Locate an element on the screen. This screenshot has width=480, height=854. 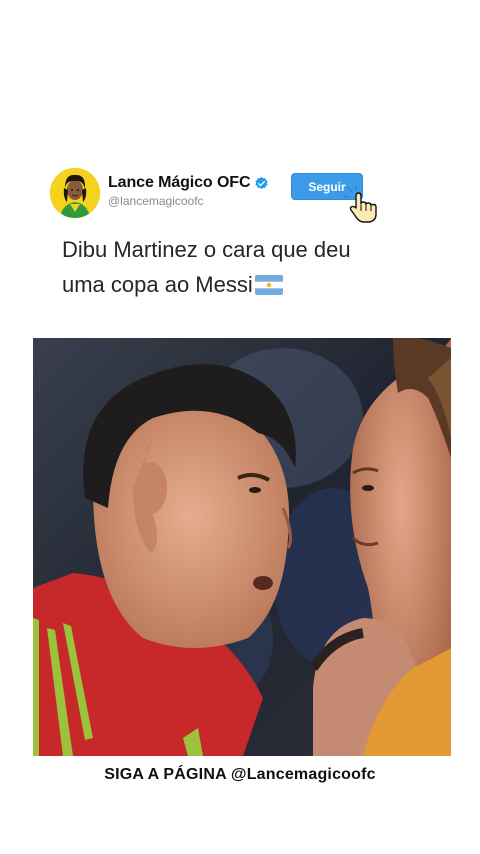
caption-line-1: Dibu Martinez o cara que deu is located at coordinates (206, 249).